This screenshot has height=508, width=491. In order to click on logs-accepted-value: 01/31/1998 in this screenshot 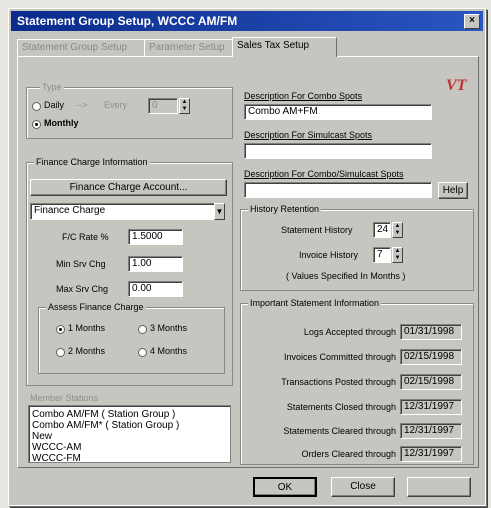, I will do `click(431, 332)`.